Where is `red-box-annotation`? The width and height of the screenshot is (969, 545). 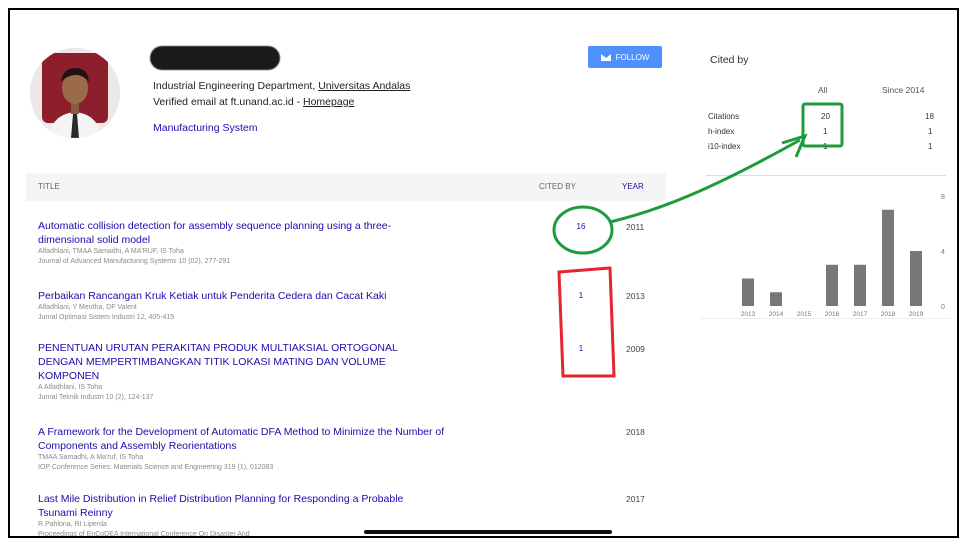
red-box-annotation is located at coordinates (586, 322).